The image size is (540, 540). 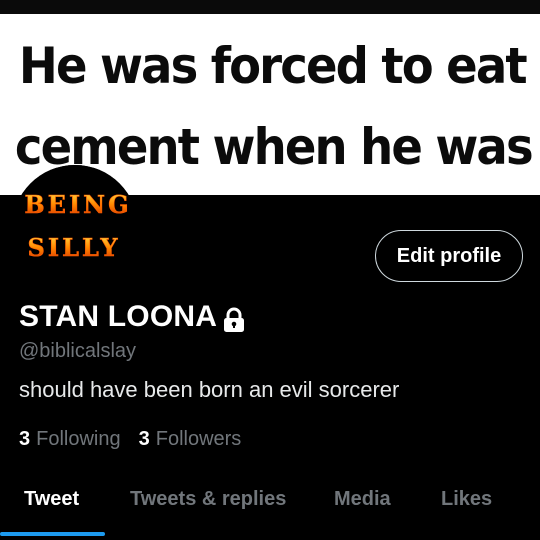 What do you see at coordinates (78, 351) in the screenshot?
I see `profile-handle: @biblicalslay` at bounding box center [78, 351].